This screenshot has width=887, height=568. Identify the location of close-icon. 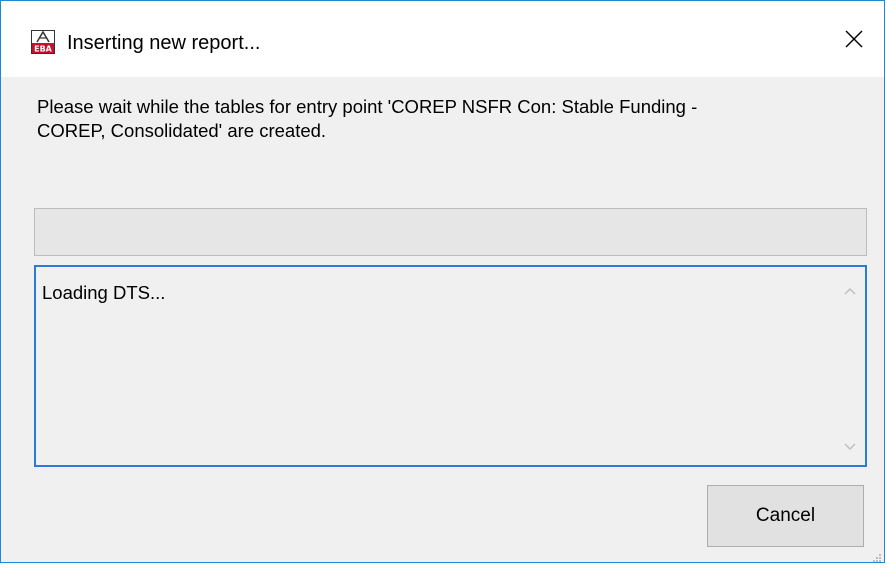
(854, 41).